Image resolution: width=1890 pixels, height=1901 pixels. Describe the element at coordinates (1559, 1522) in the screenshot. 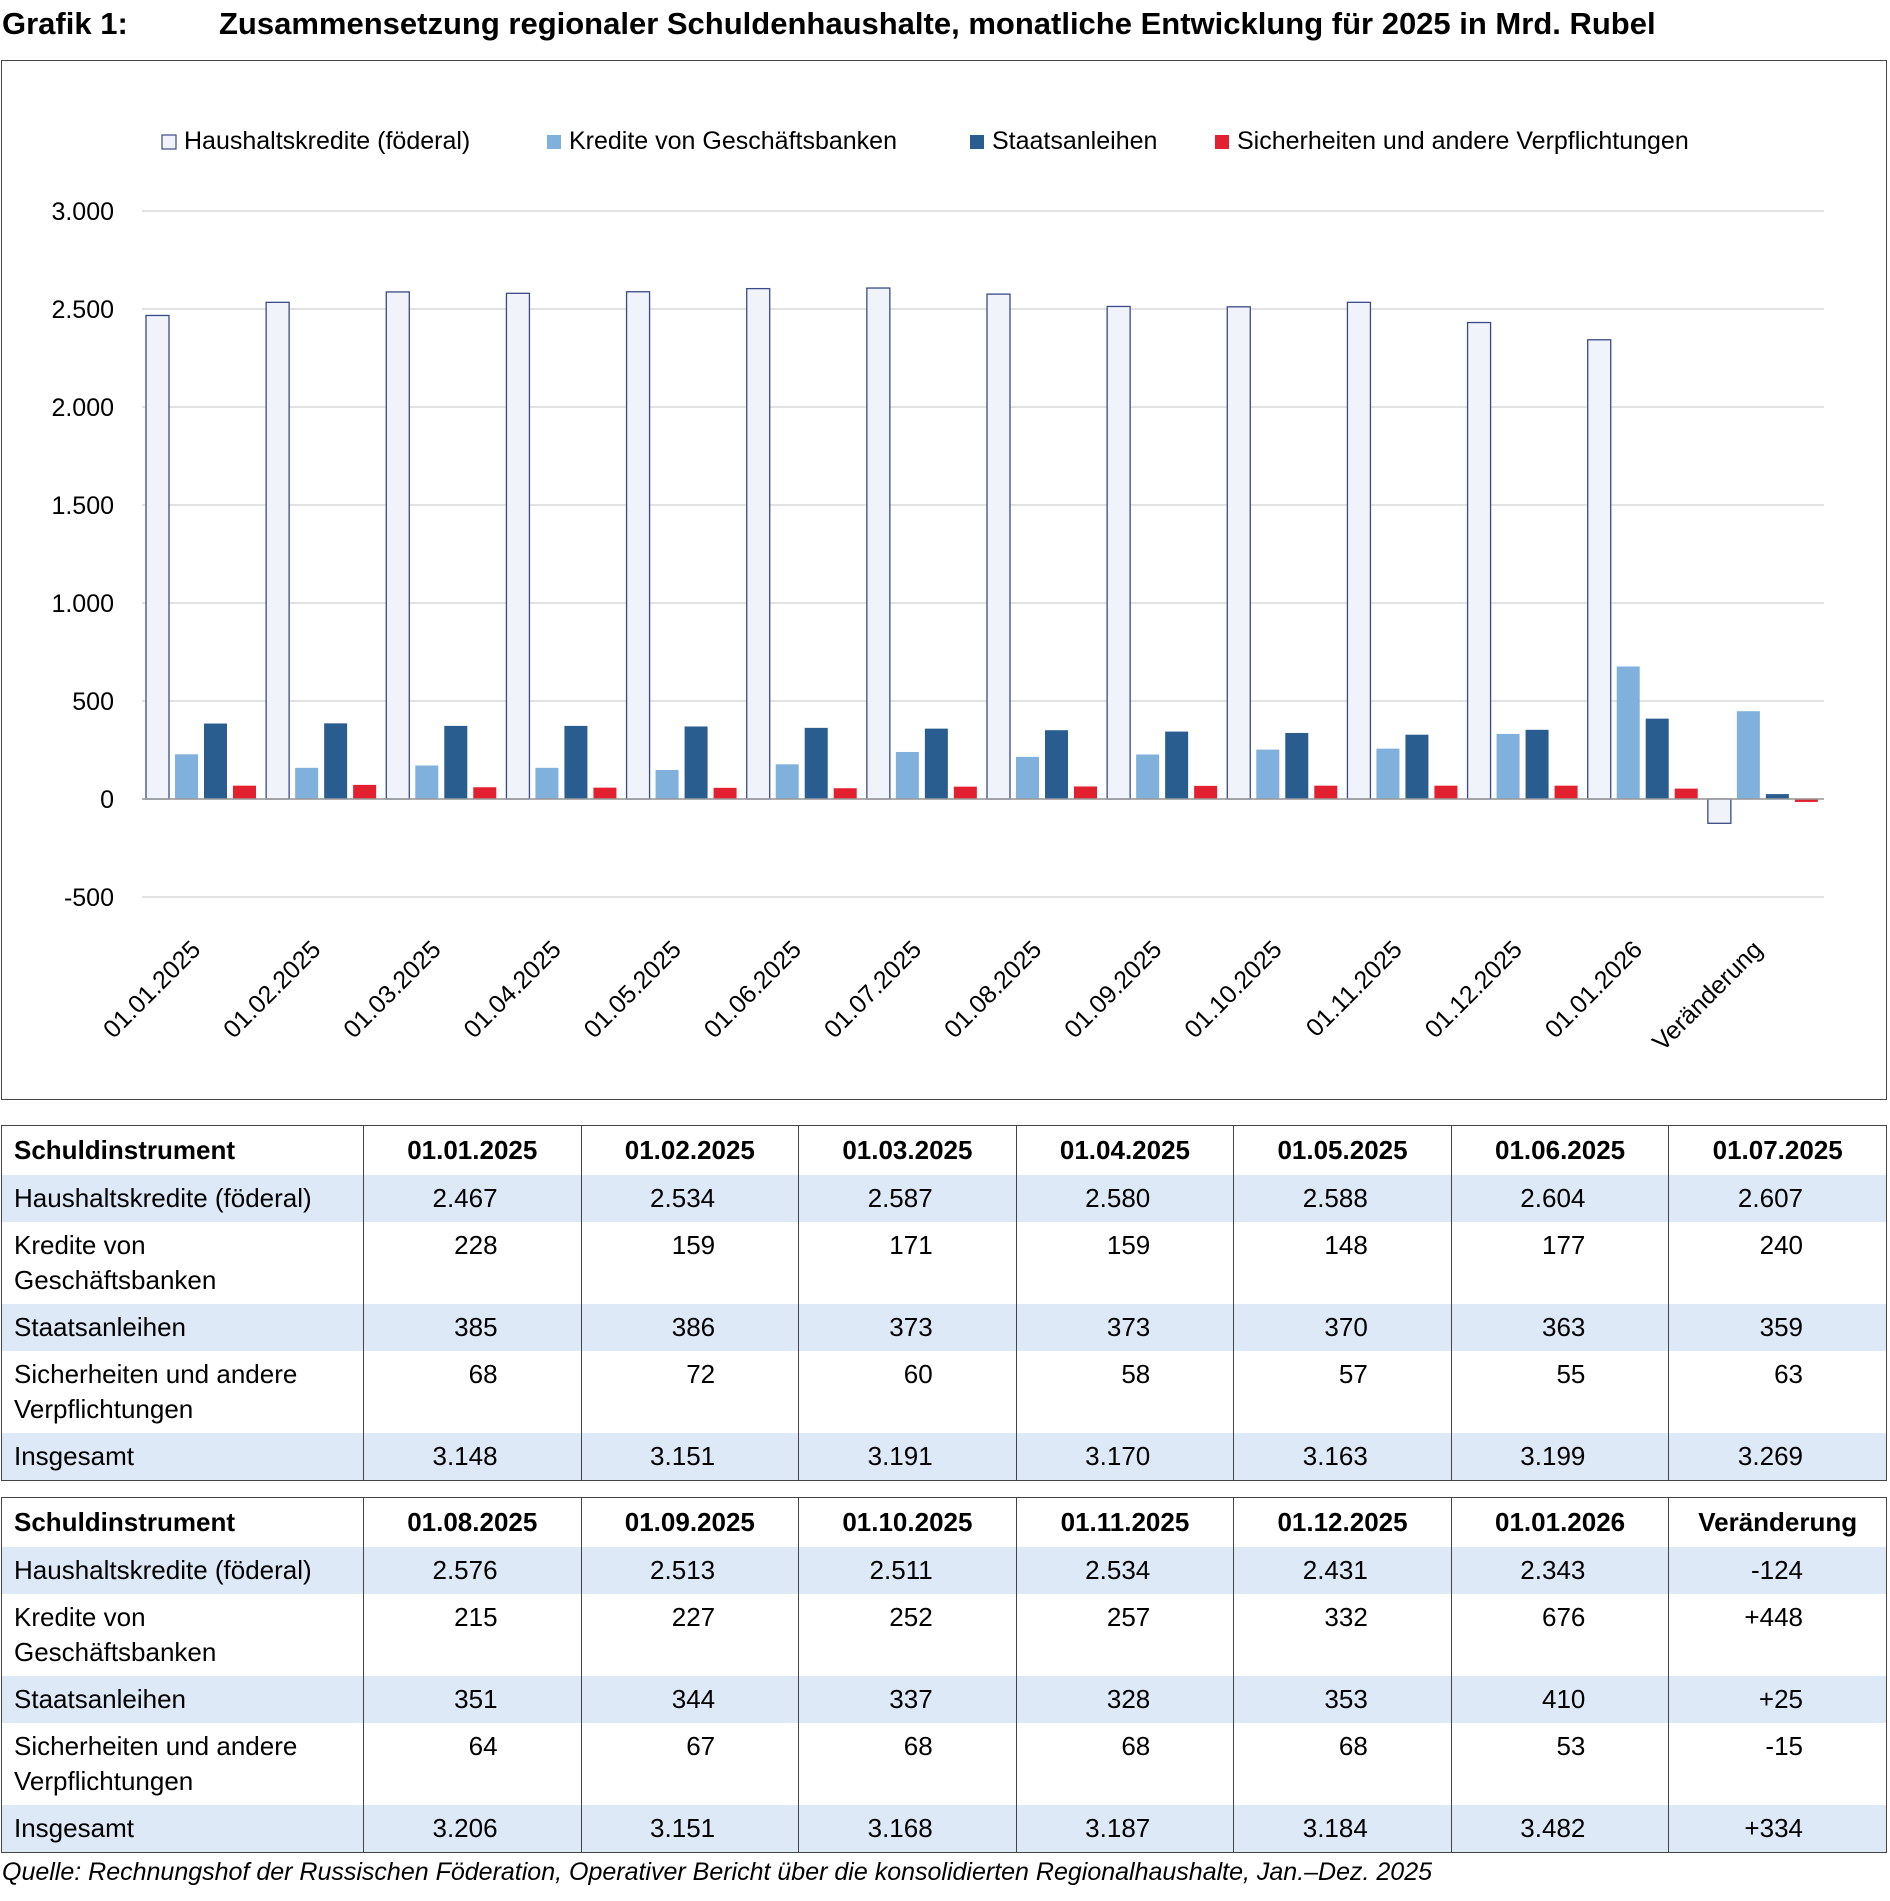

I see `column-header-date: 01.01.2026` at that location.